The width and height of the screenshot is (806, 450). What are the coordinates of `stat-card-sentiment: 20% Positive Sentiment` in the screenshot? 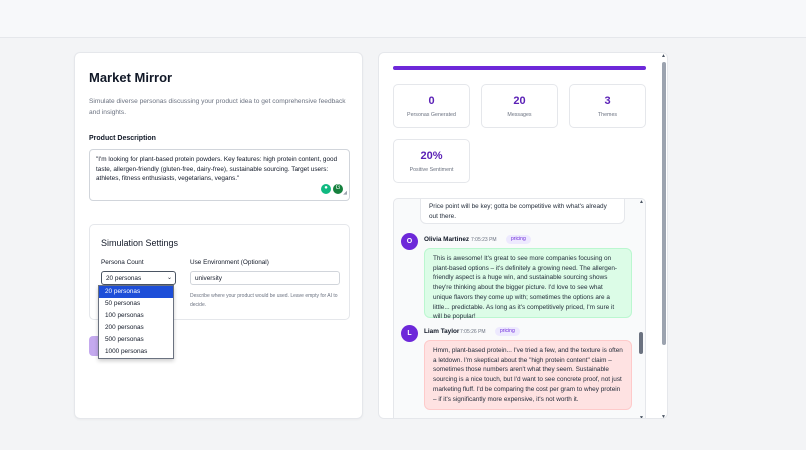 It's located at (431, 161).